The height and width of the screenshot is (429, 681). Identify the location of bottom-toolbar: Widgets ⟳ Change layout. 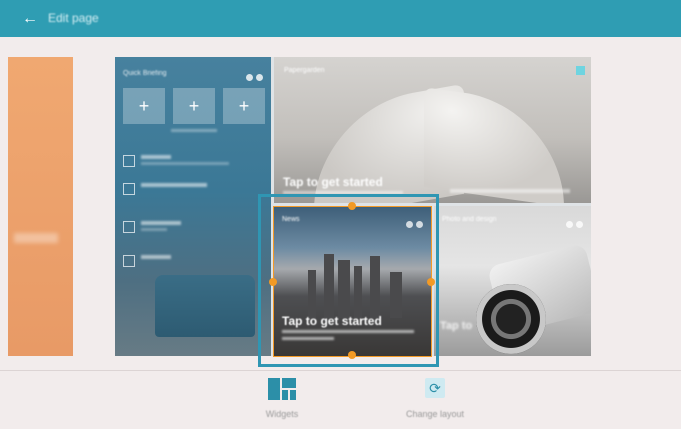
(340, 400).